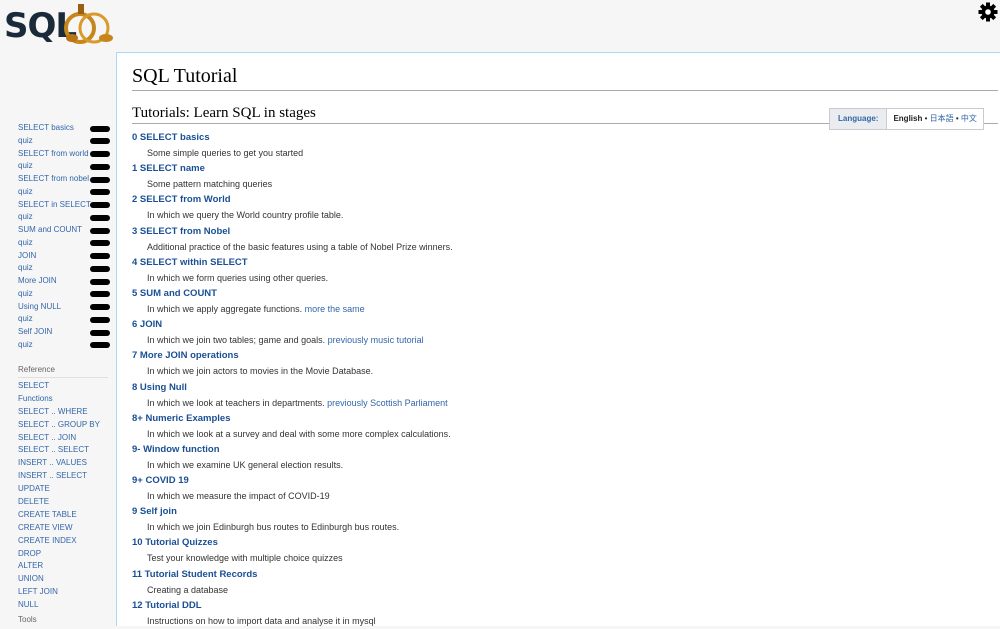 Image resolution: width=1000 pixels, height=629 pixels. What do you see at coordinates (969, 118) in the screenshot?
I see `language-option-chinese: 中文` at bounding box center [969, 118].